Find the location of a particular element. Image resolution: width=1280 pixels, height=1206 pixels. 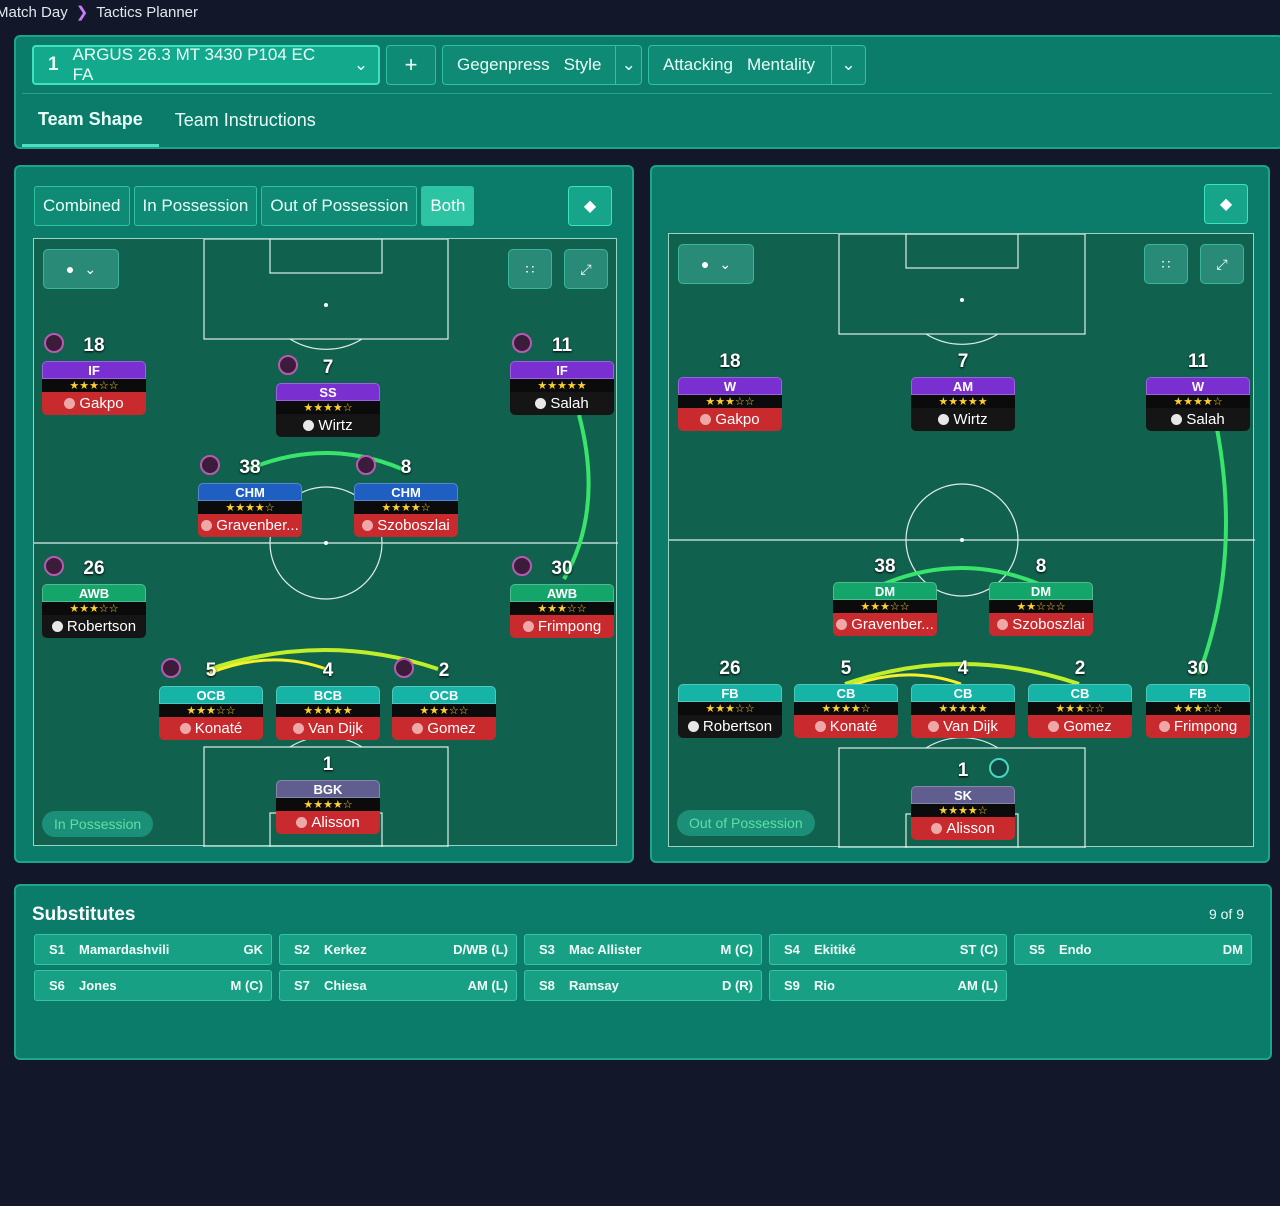

substitute-item: S3 Mac Allister M (C) is located at coordinates (643, 949).